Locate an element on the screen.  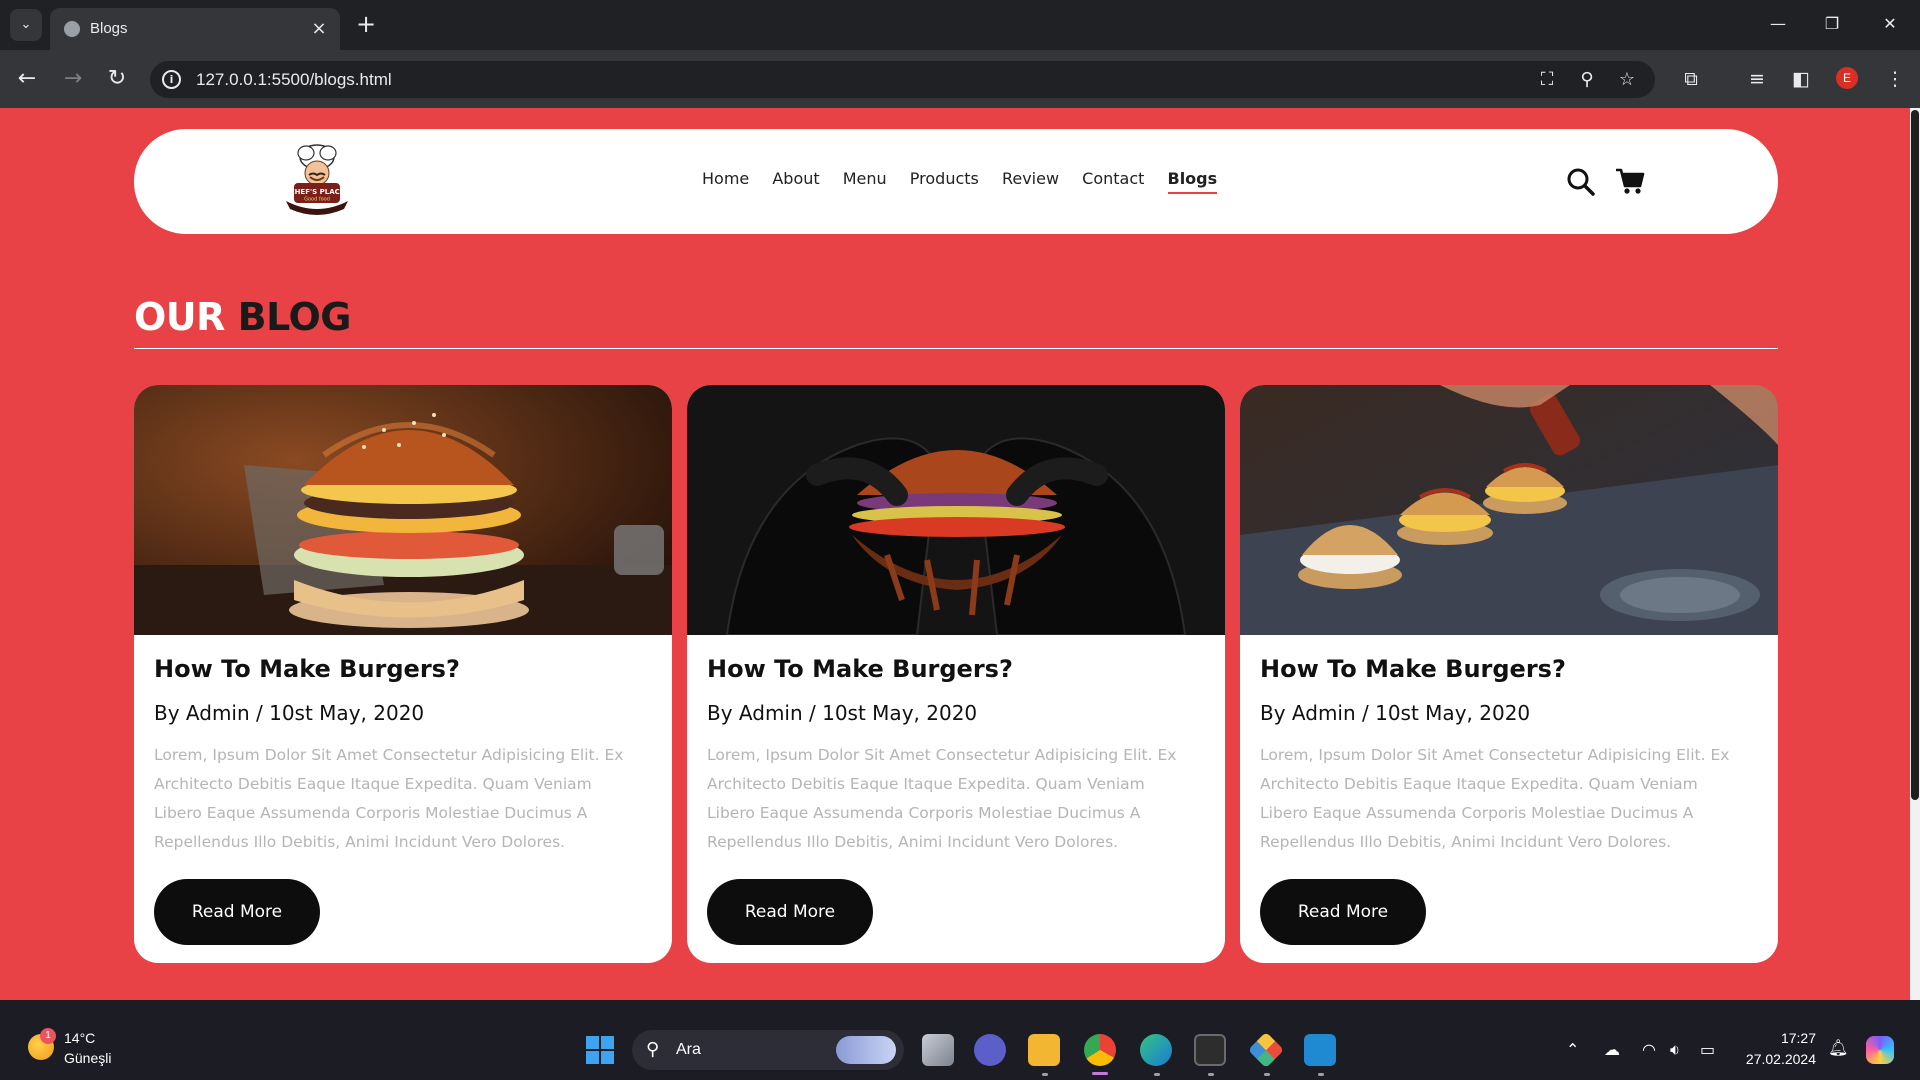
notification-bell-icon: 🔔︎ is located at coordinates (1838, 1047).